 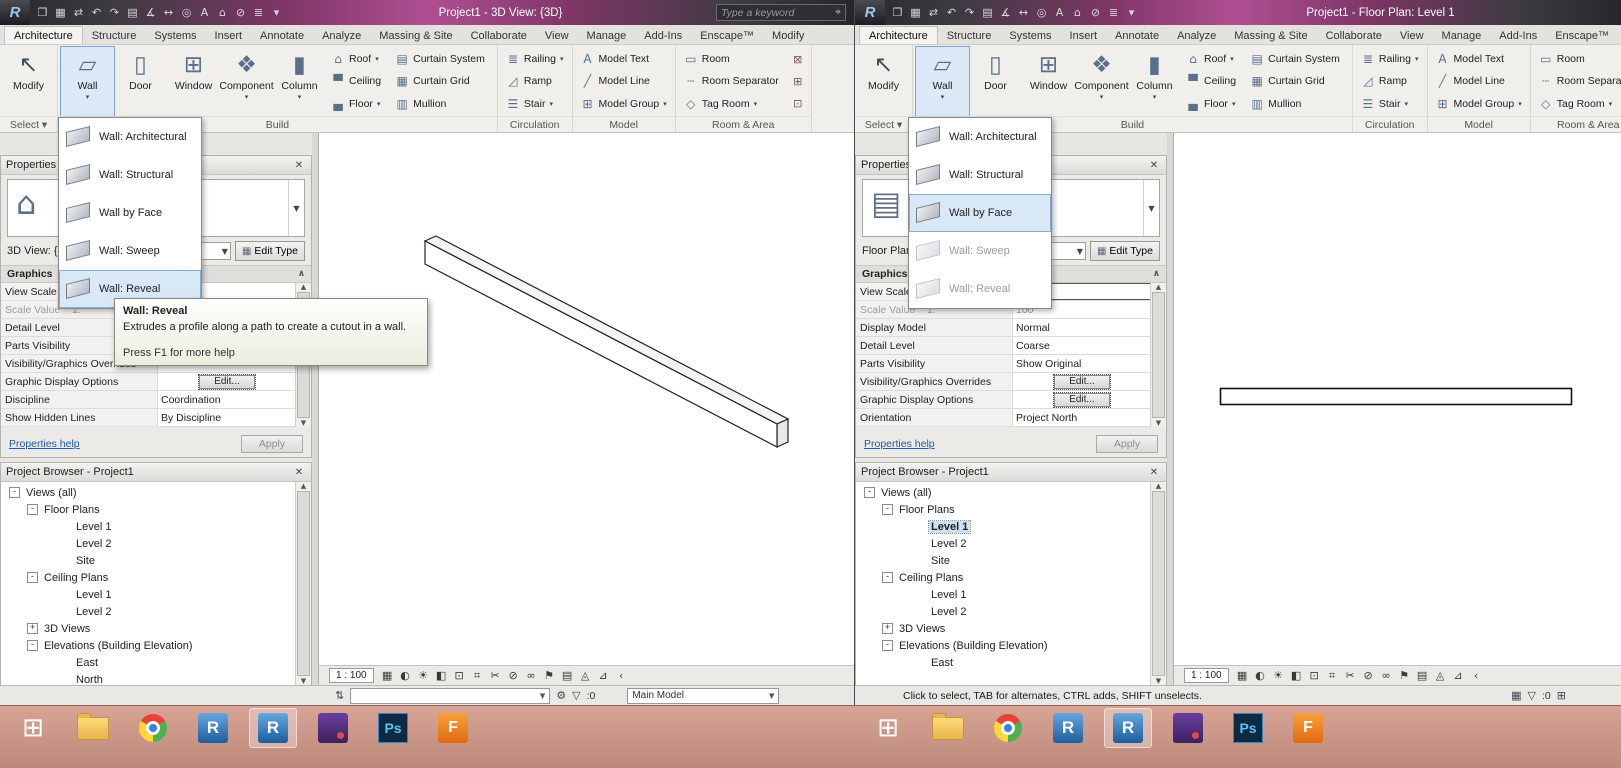 What do you see at coordinates (1158, 355) in the screenshot?
I see `scrollbar-thumb` at bounding box center [1158, 355].